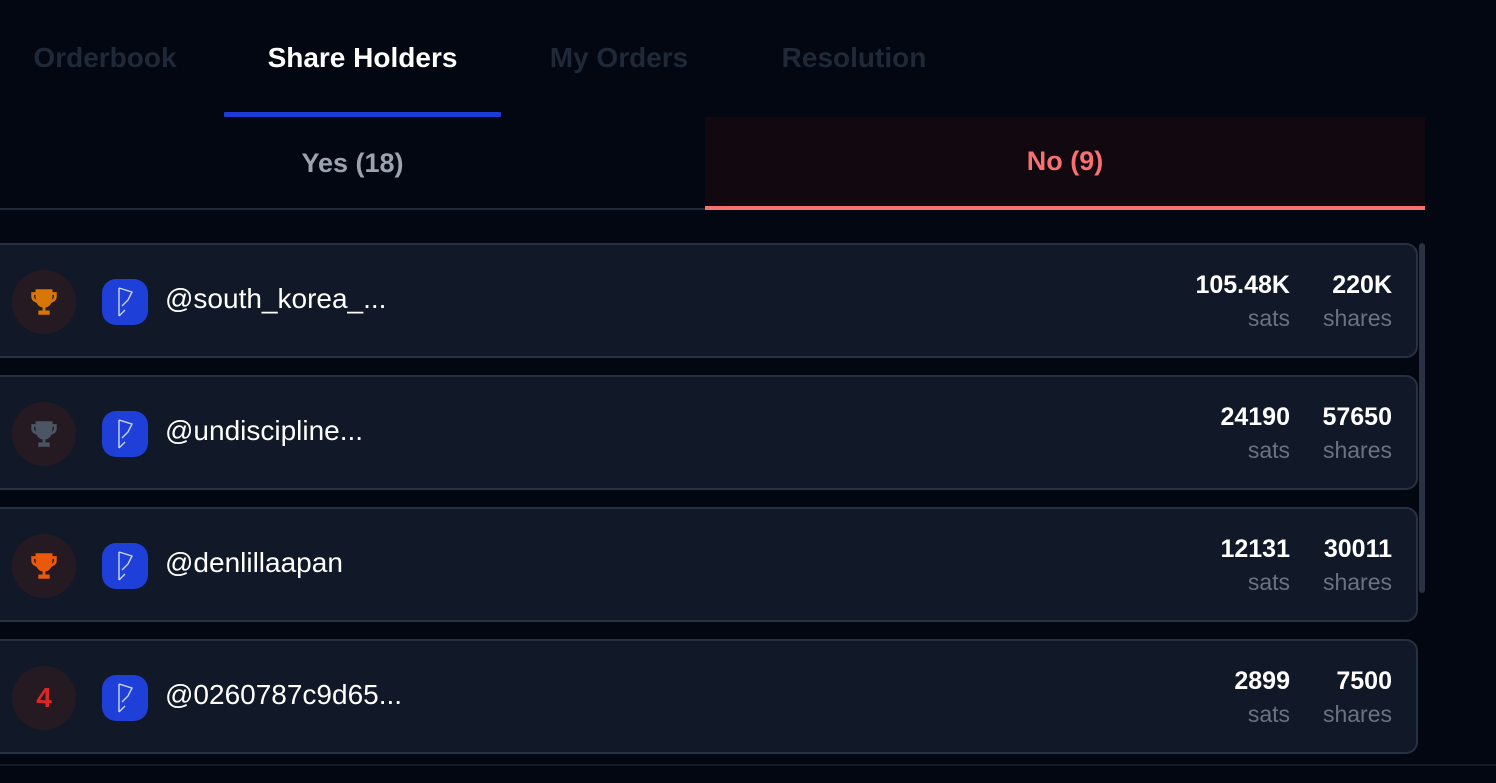 Image resolution: width=1496 pixels, height=783 pixels. Describe the element at coordinates (1242, 302) in the screenshot. I see `holder-sats: 105.48K sats` at that location.